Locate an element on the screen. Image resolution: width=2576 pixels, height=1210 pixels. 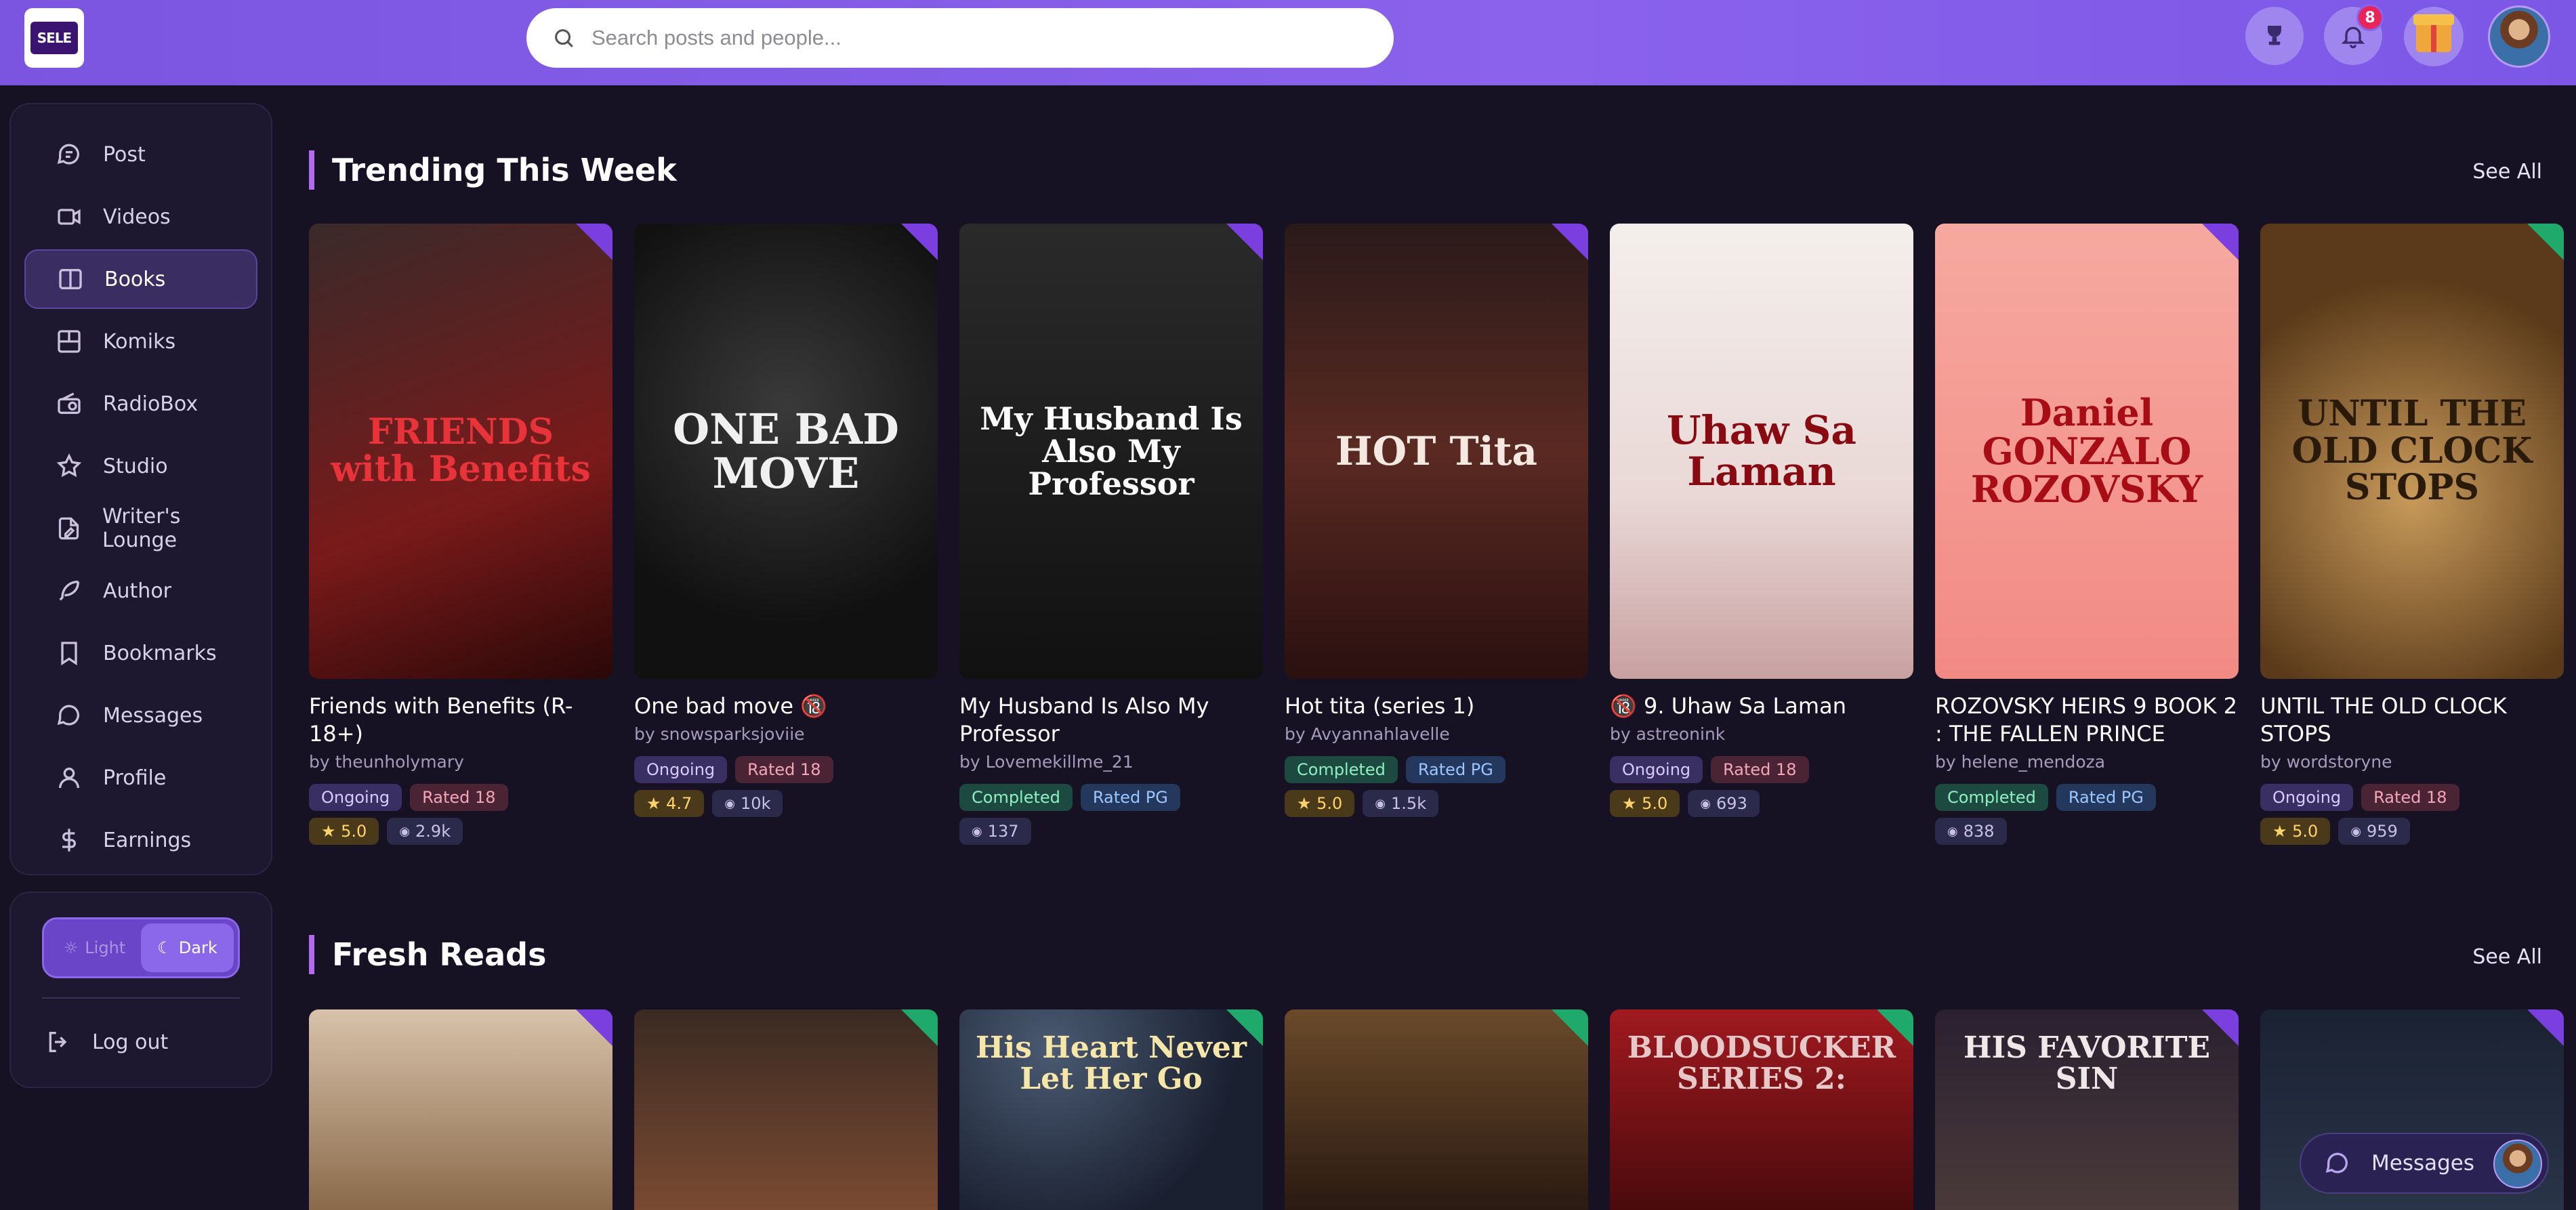
book-stats: ★ 4.7 ◉ 10k is located at coordinates (786, 803).